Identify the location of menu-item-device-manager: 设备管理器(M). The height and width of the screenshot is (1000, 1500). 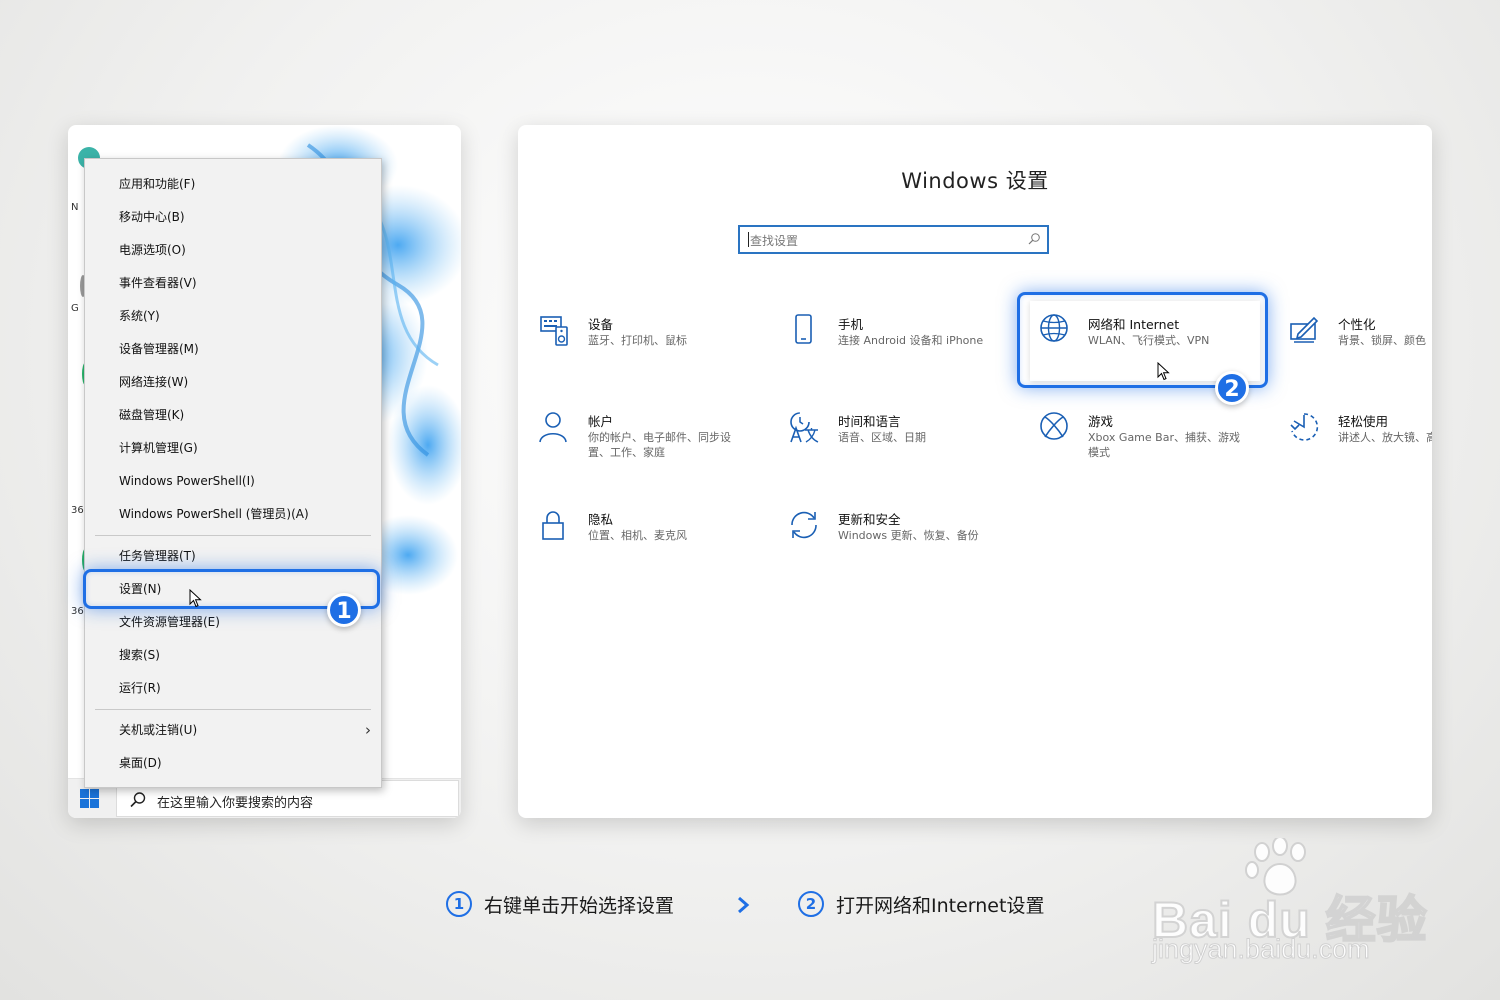
(233, 349).